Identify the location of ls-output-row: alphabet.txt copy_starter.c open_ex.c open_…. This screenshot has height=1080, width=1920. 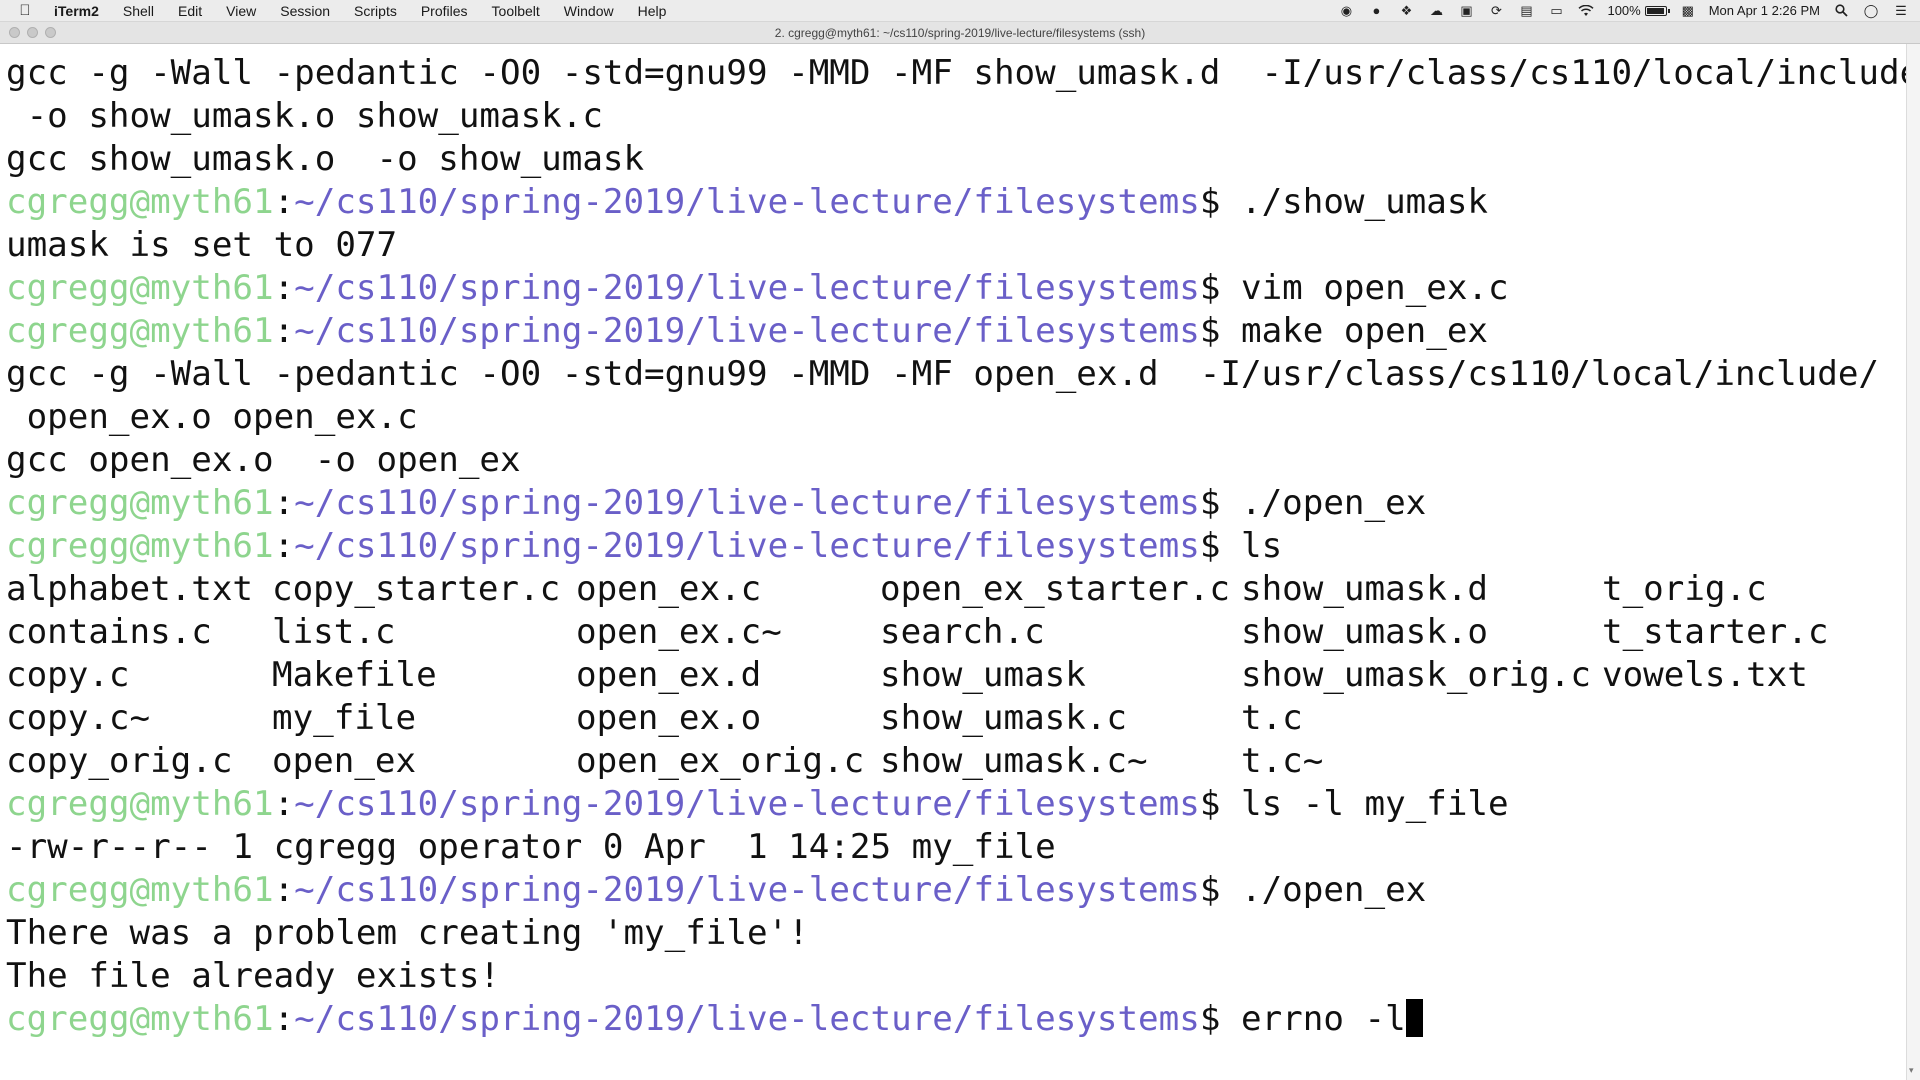
(956, 589).